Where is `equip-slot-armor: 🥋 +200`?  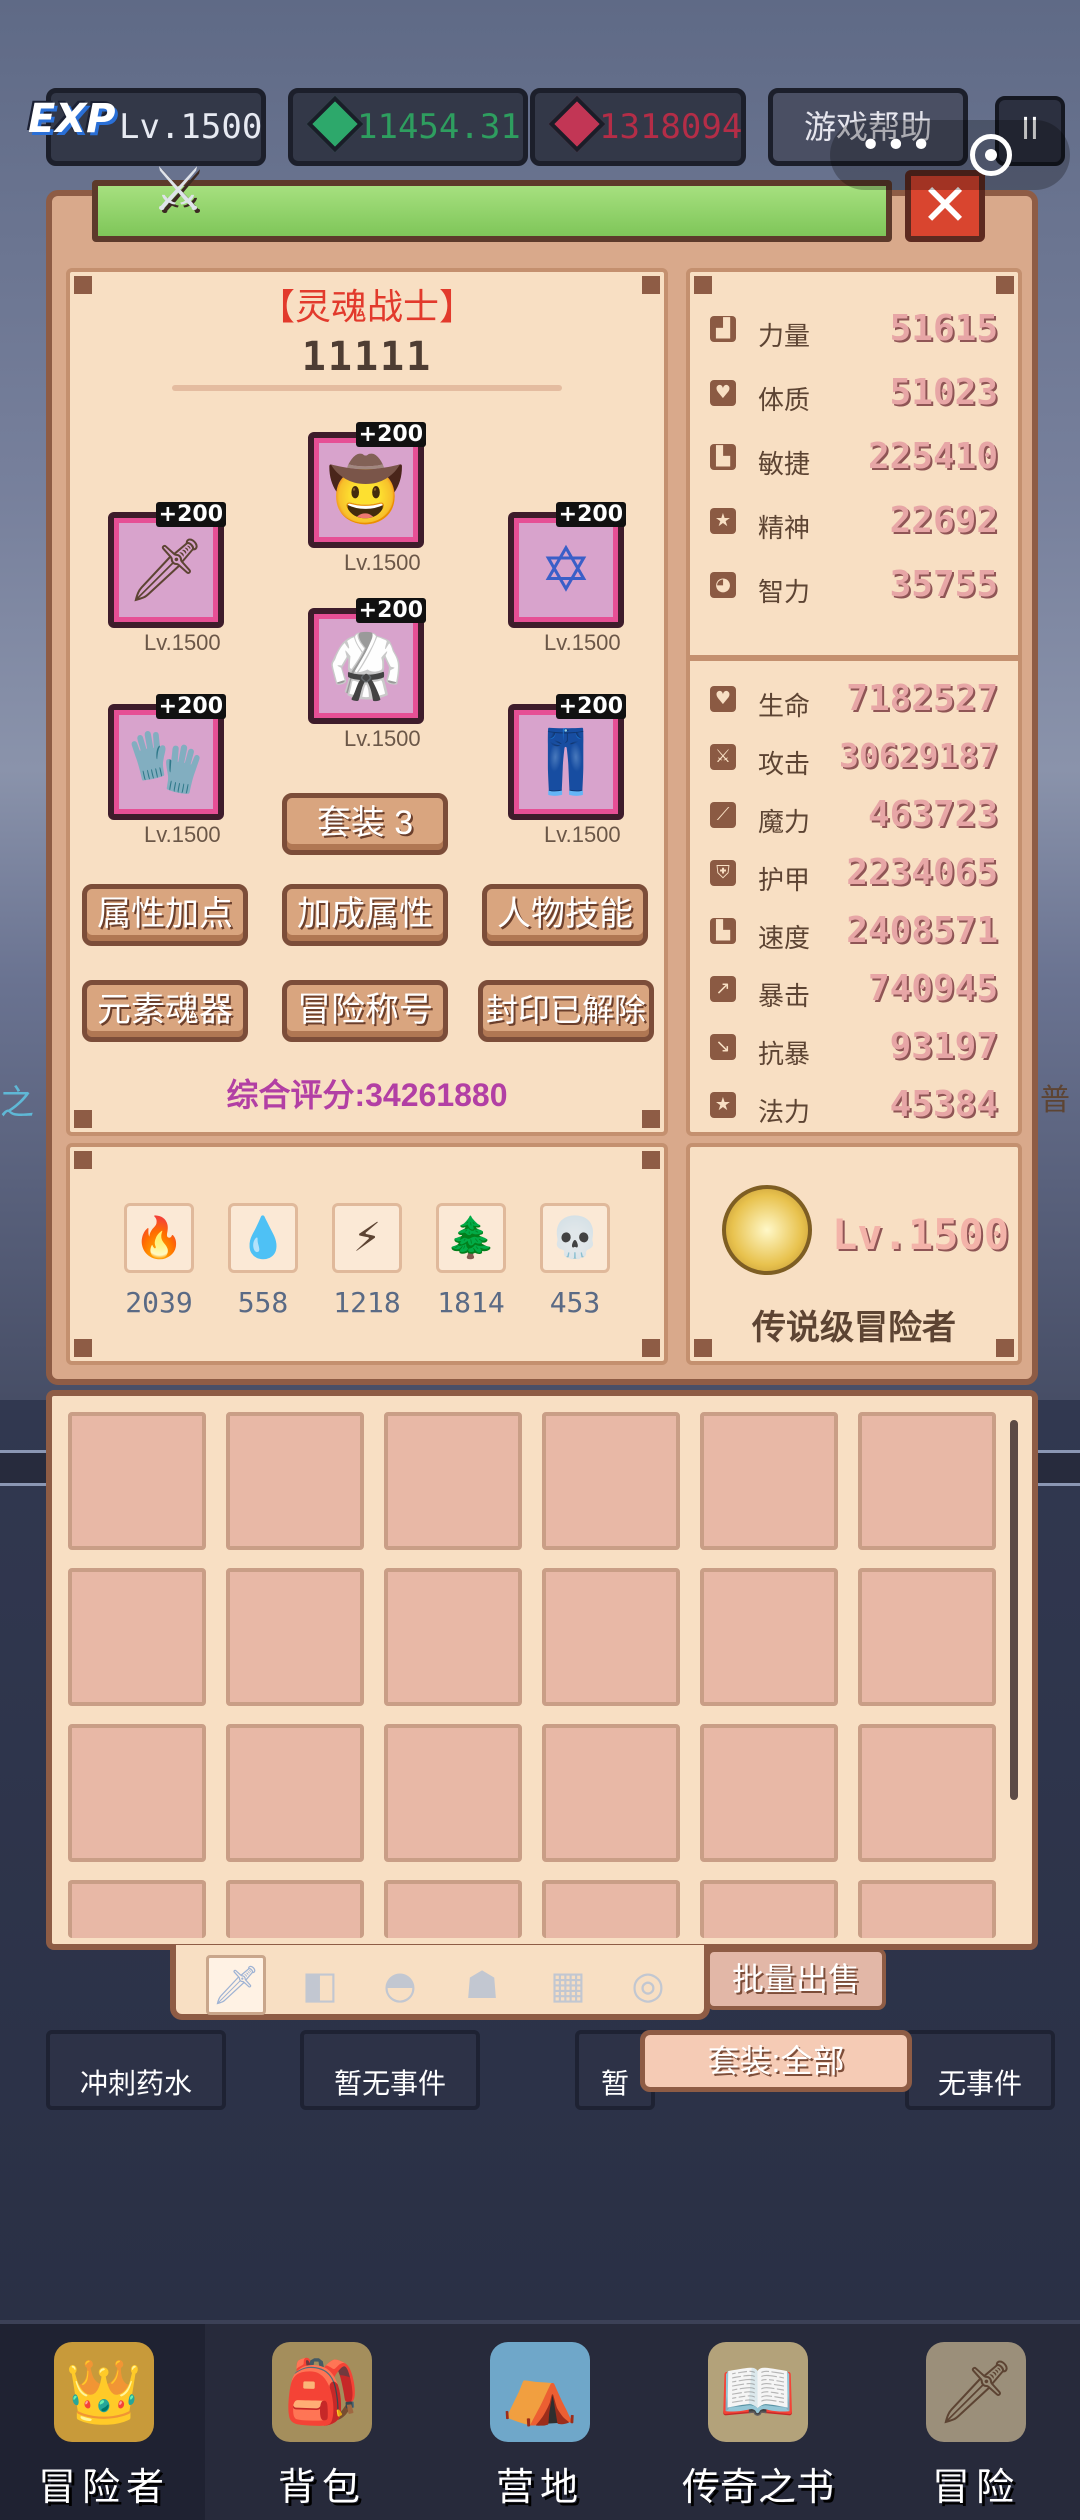
equip-slot-armor: 🥋 +200 is located at coordinates (367, 661).